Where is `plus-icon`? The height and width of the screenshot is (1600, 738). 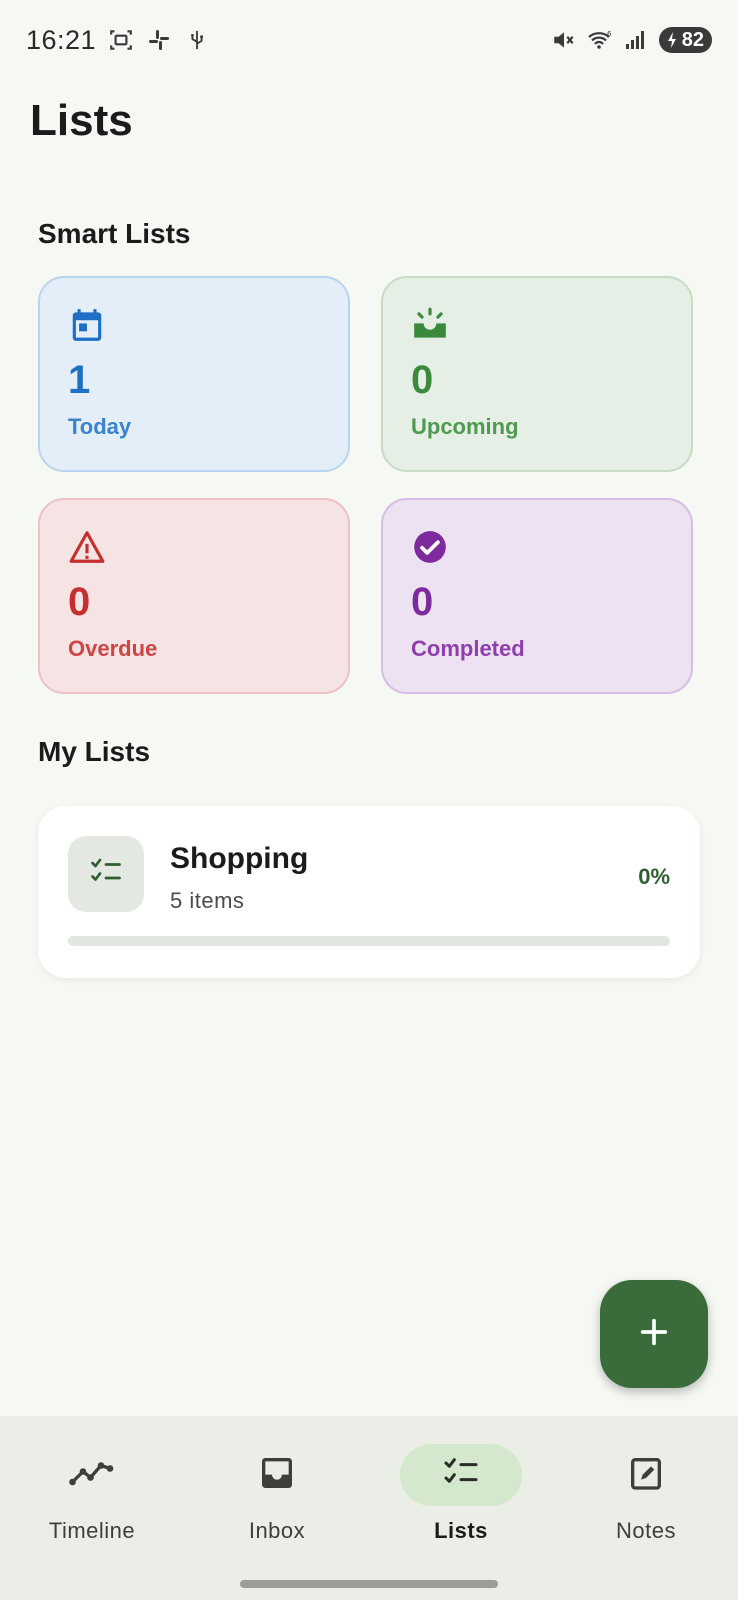 plus-icon is located at coordinates (654, 1334).